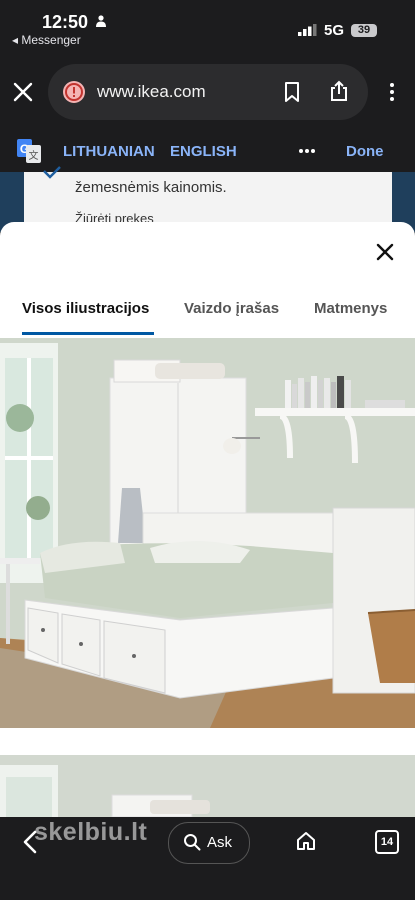 The height and width of the screenshot is (900, 415). Describe the element at coordinates (387, 842) in the screenshot. I see `tab-switcher-button: 14` at that location.